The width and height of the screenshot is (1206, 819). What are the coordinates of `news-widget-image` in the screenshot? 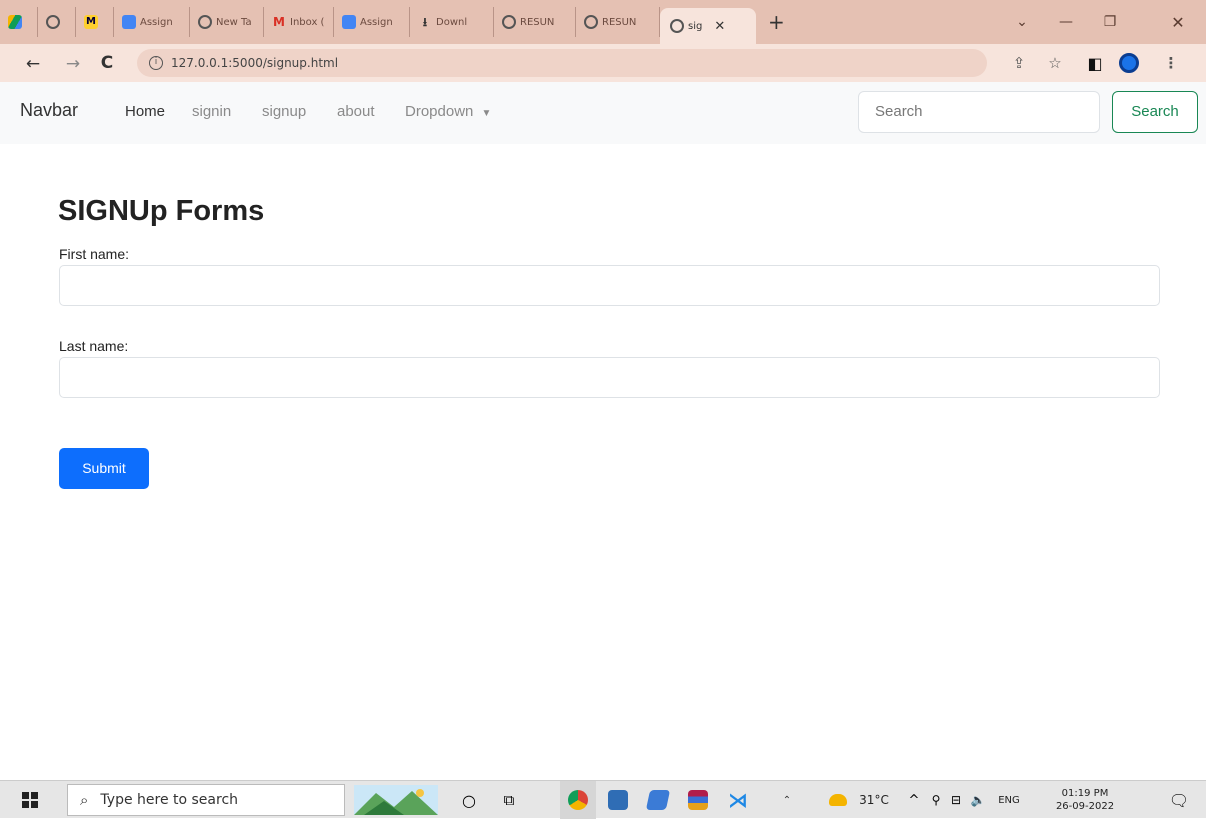 It's located at (396, 800).